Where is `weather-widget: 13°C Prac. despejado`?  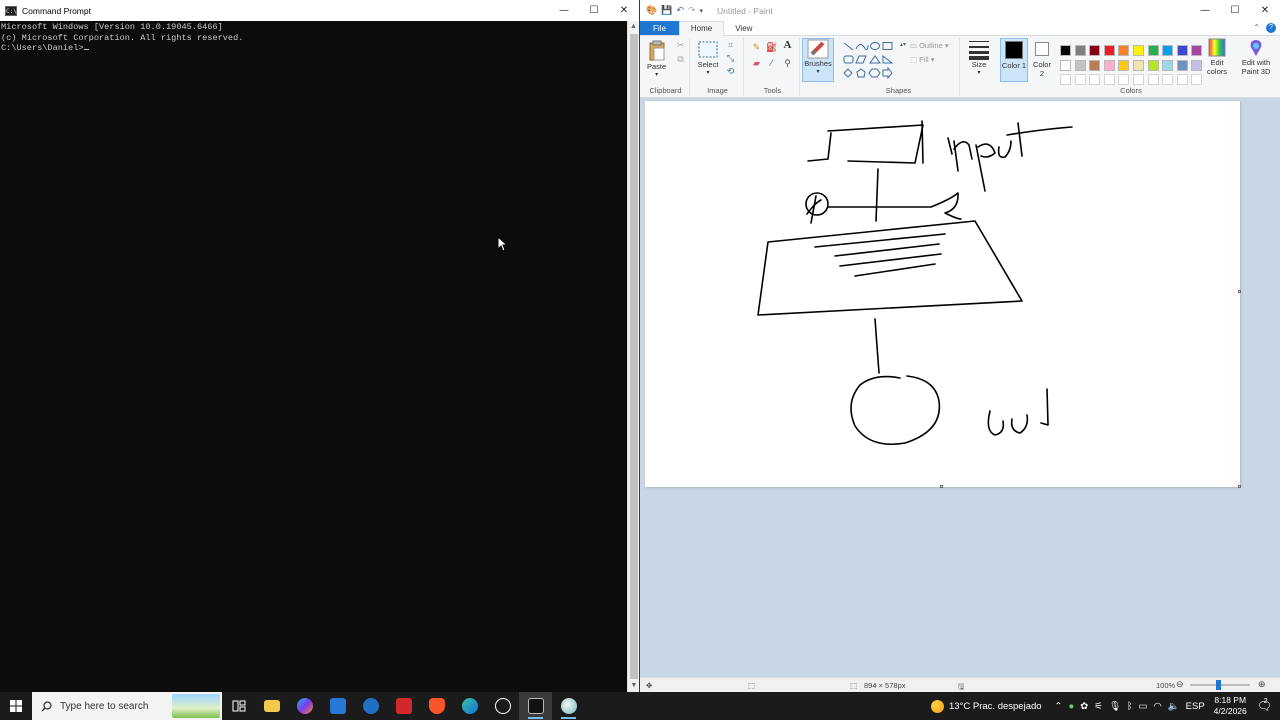 weather-widget: 13°C Prac. despejado is located at coordinates (986, 706).